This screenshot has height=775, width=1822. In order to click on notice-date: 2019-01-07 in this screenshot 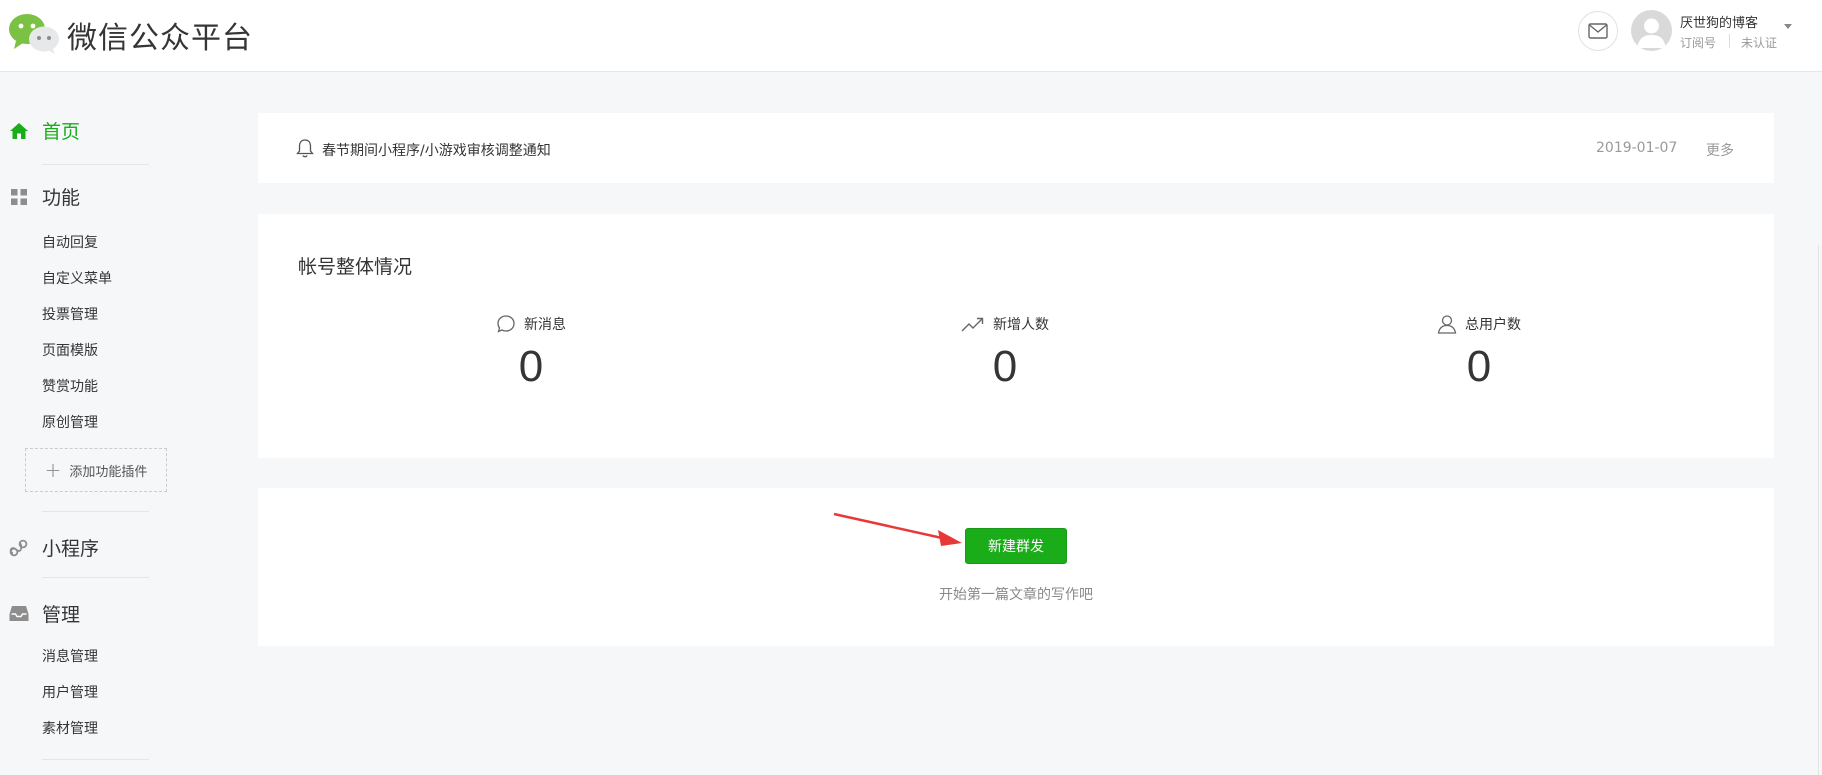, I will do `click(1637, 148)`.